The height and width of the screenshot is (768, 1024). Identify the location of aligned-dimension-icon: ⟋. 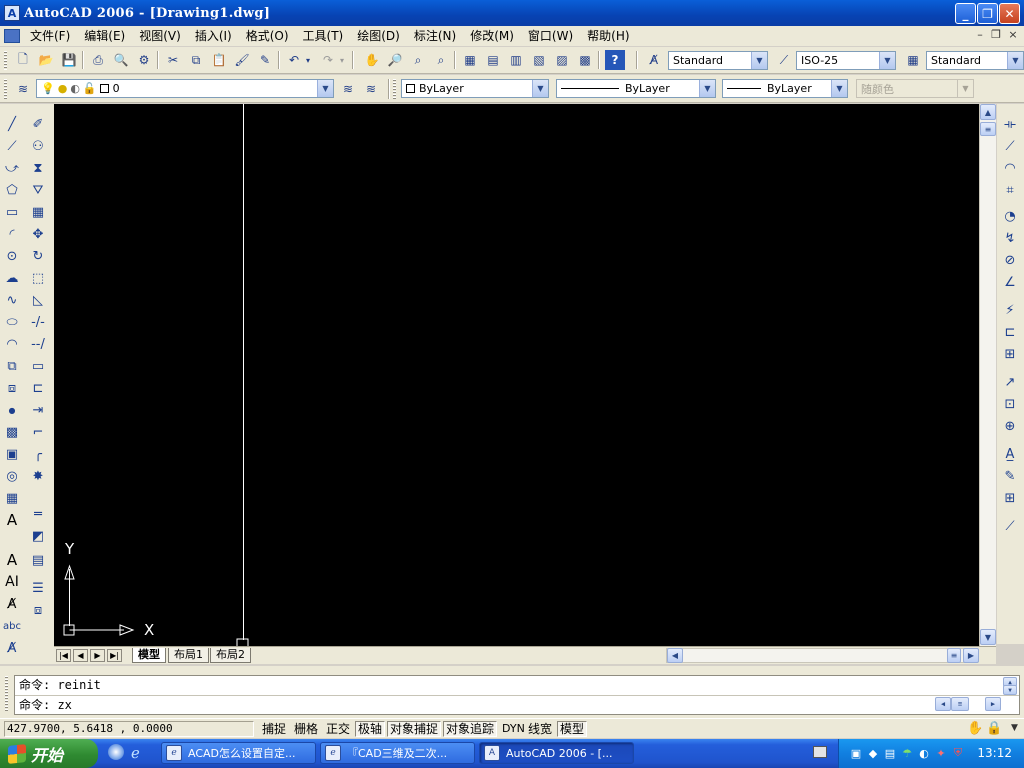
(1010, 146).